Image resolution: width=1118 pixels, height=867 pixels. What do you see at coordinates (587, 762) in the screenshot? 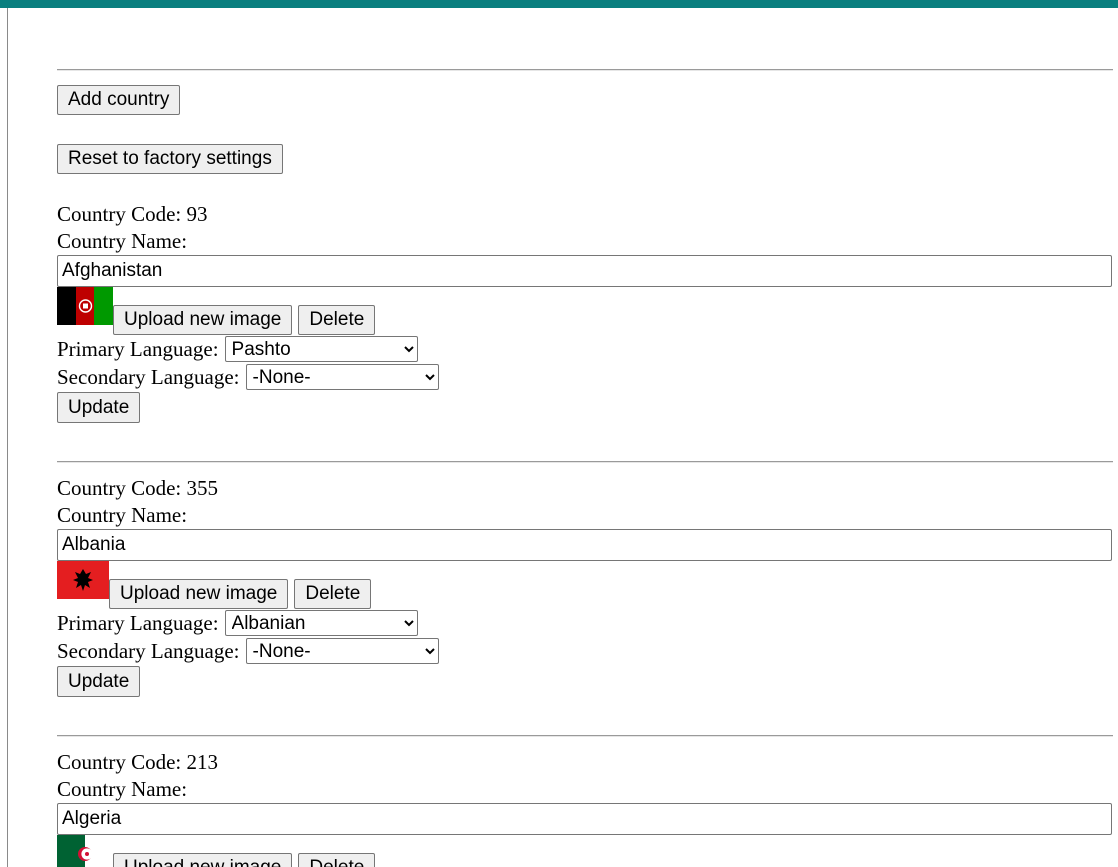
I see `country-code-line: Country Code: 213` at bounding box center [587, 762].